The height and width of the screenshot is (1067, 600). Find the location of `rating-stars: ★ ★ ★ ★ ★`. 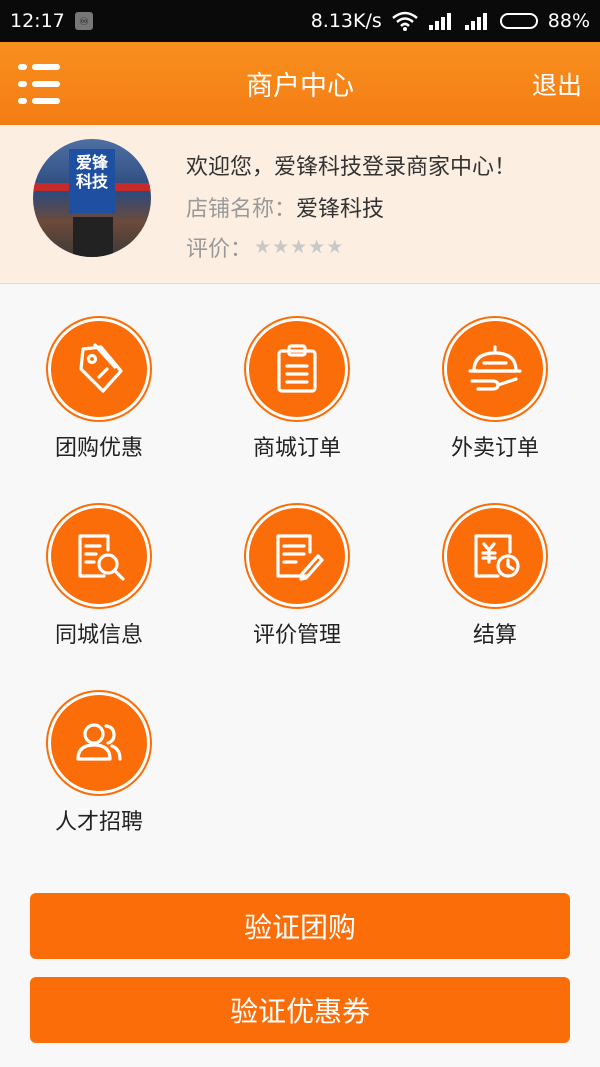

rating-stars: ★ ★ ★ ★ ★ is located at coordinates (299, 246).